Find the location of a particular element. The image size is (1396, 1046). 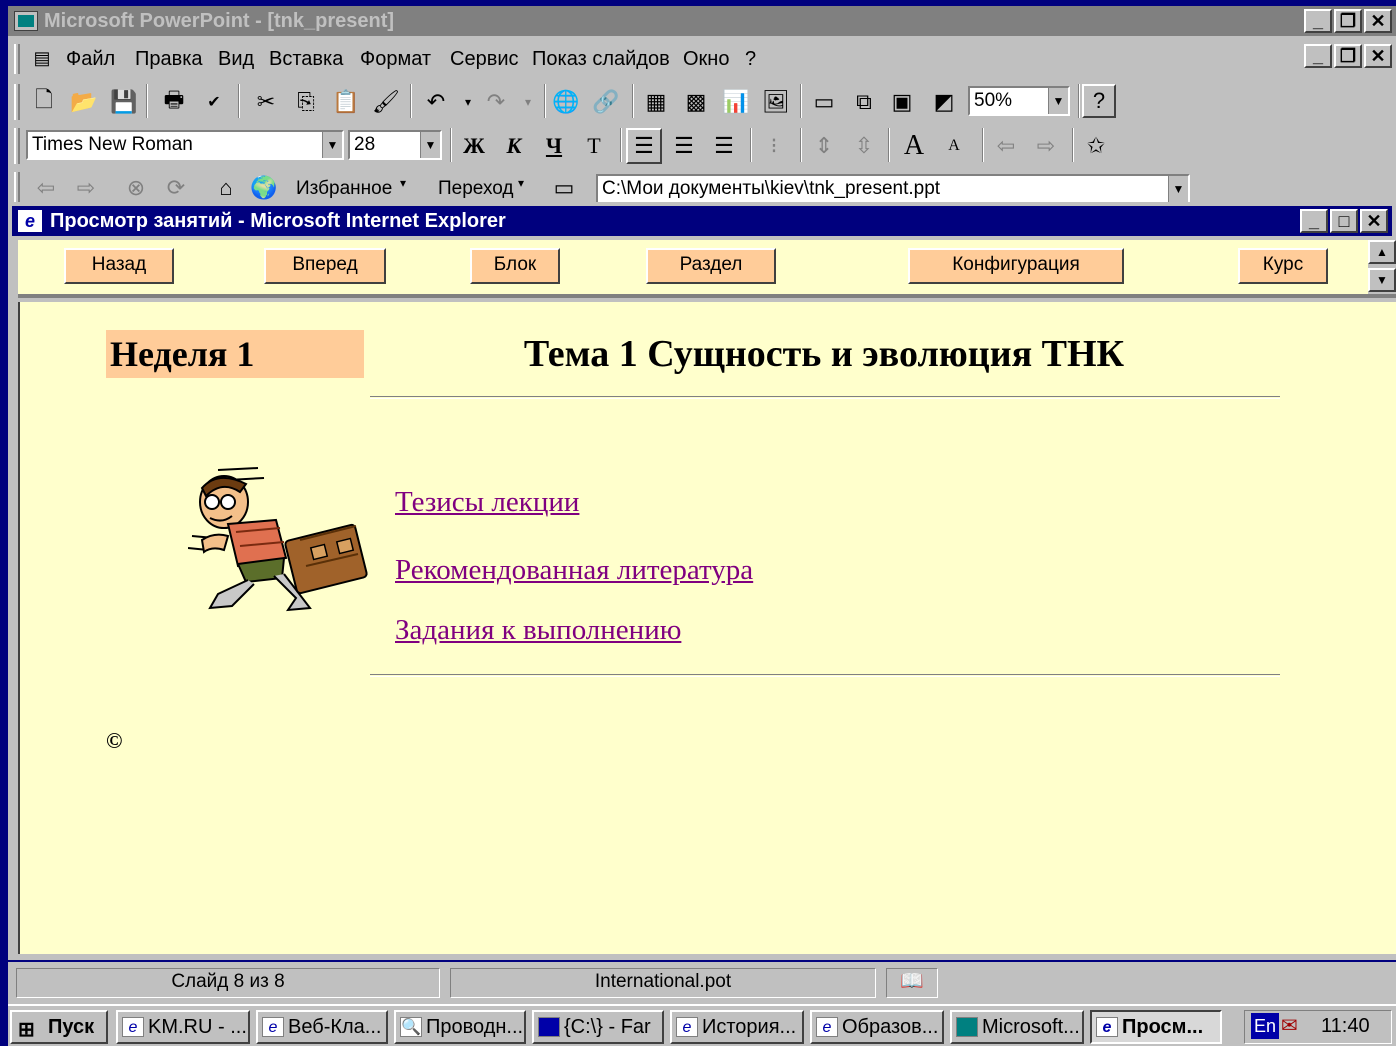

align-right-icon: ☰ is located at coordinates (724, 146).